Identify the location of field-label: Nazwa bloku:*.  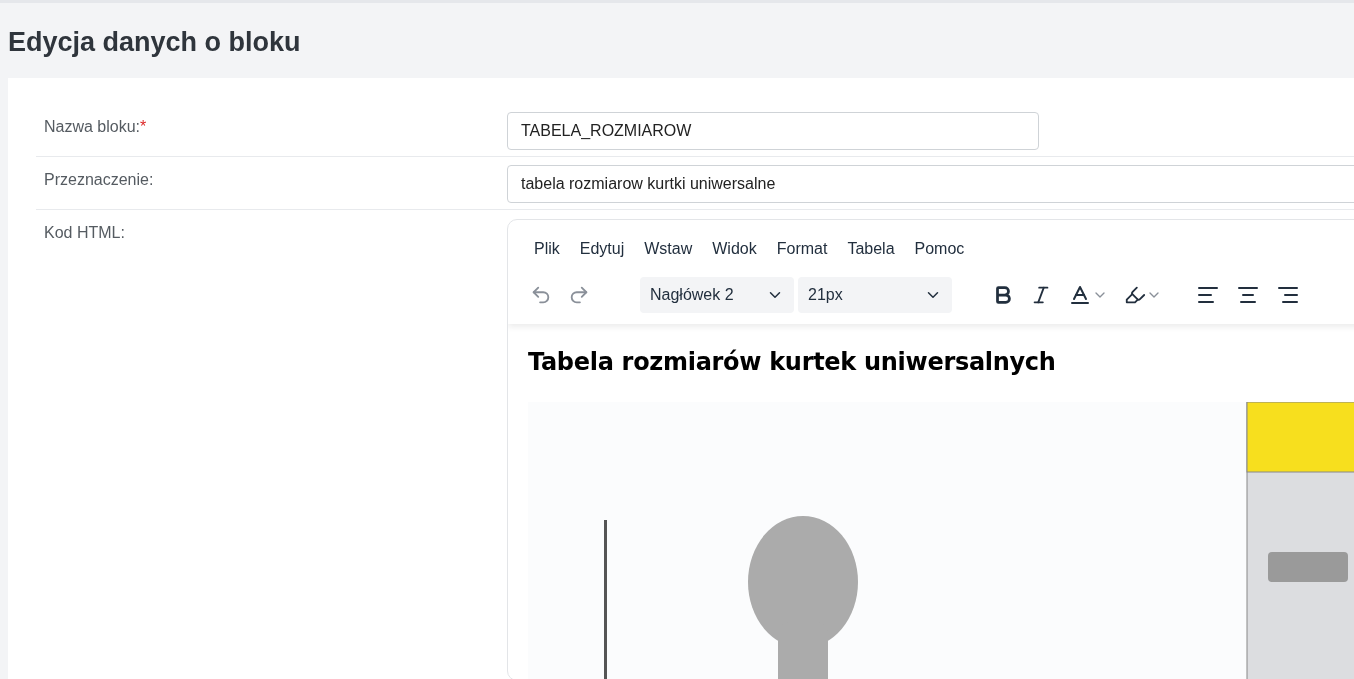
(96, 127).